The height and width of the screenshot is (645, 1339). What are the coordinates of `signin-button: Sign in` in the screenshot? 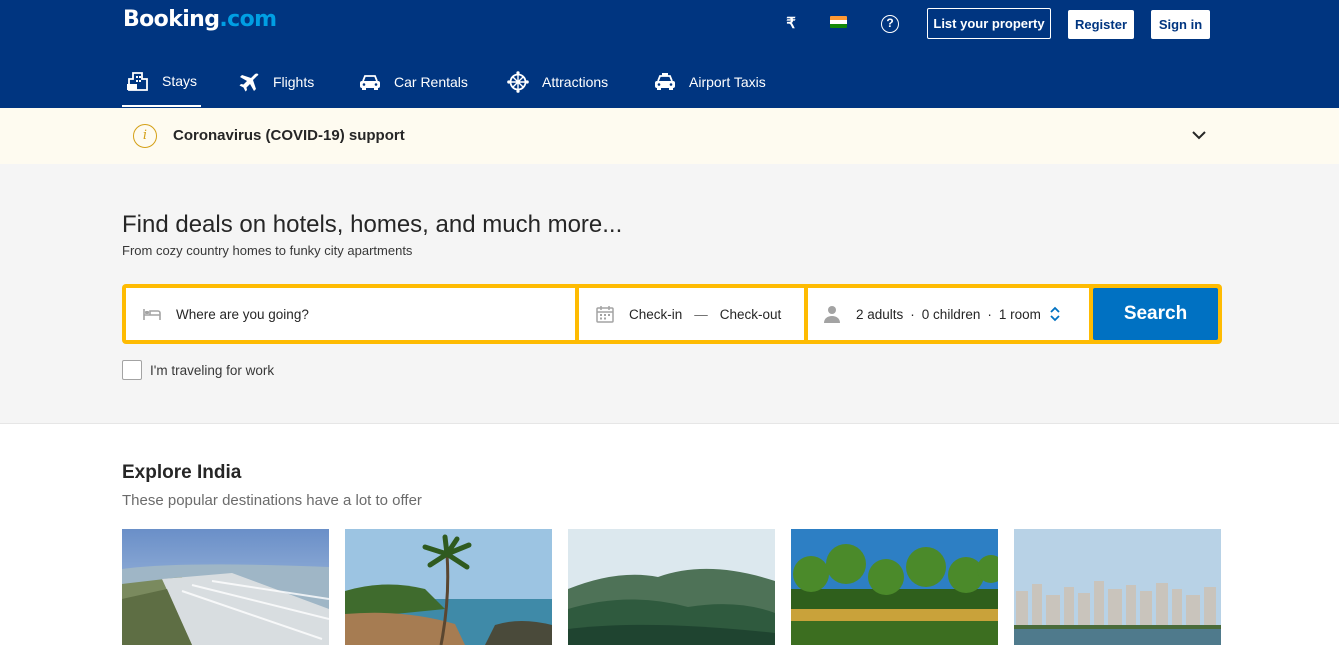 It's located at (1180, 24).